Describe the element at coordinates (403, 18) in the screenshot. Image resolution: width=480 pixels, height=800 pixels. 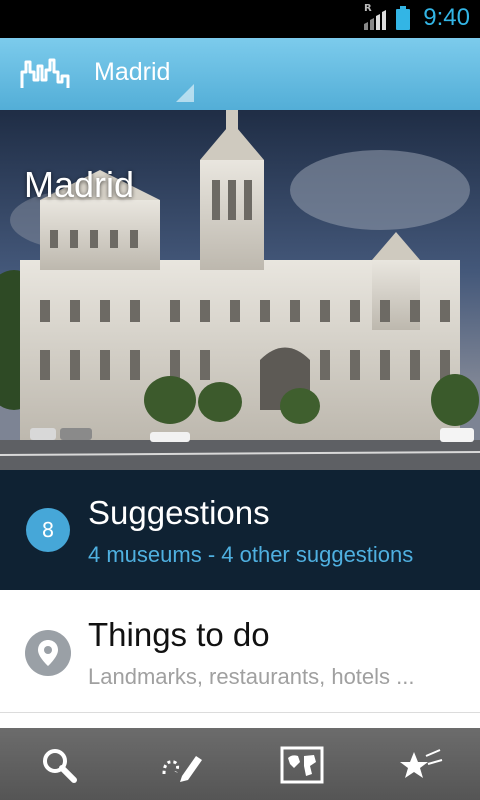
I see `battery-icon` at that location.